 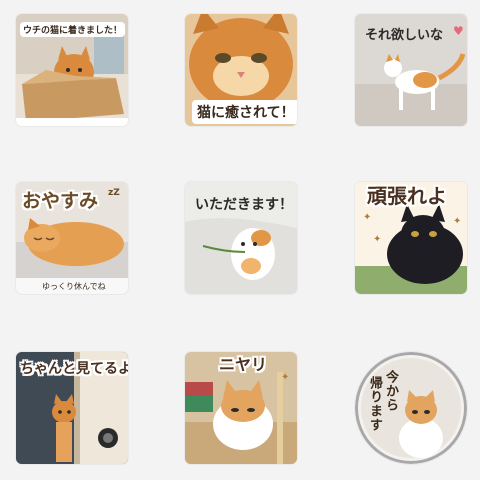 I want to click on sticker-smirk-cat: ニヤリ ✦, so click(x=241, y=408).